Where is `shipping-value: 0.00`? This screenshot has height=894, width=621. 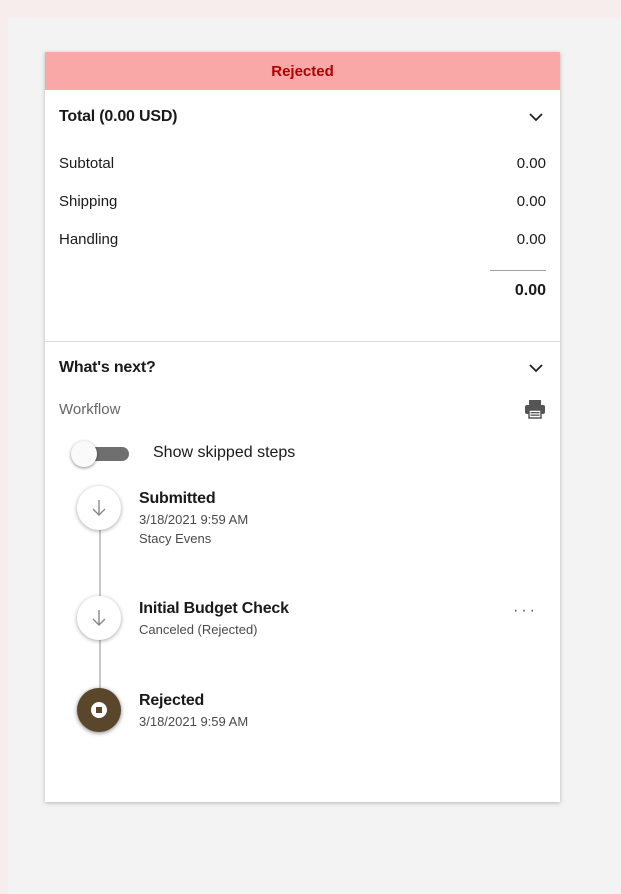
shipping-value: 0.00 is located at coordinates (531, 201).